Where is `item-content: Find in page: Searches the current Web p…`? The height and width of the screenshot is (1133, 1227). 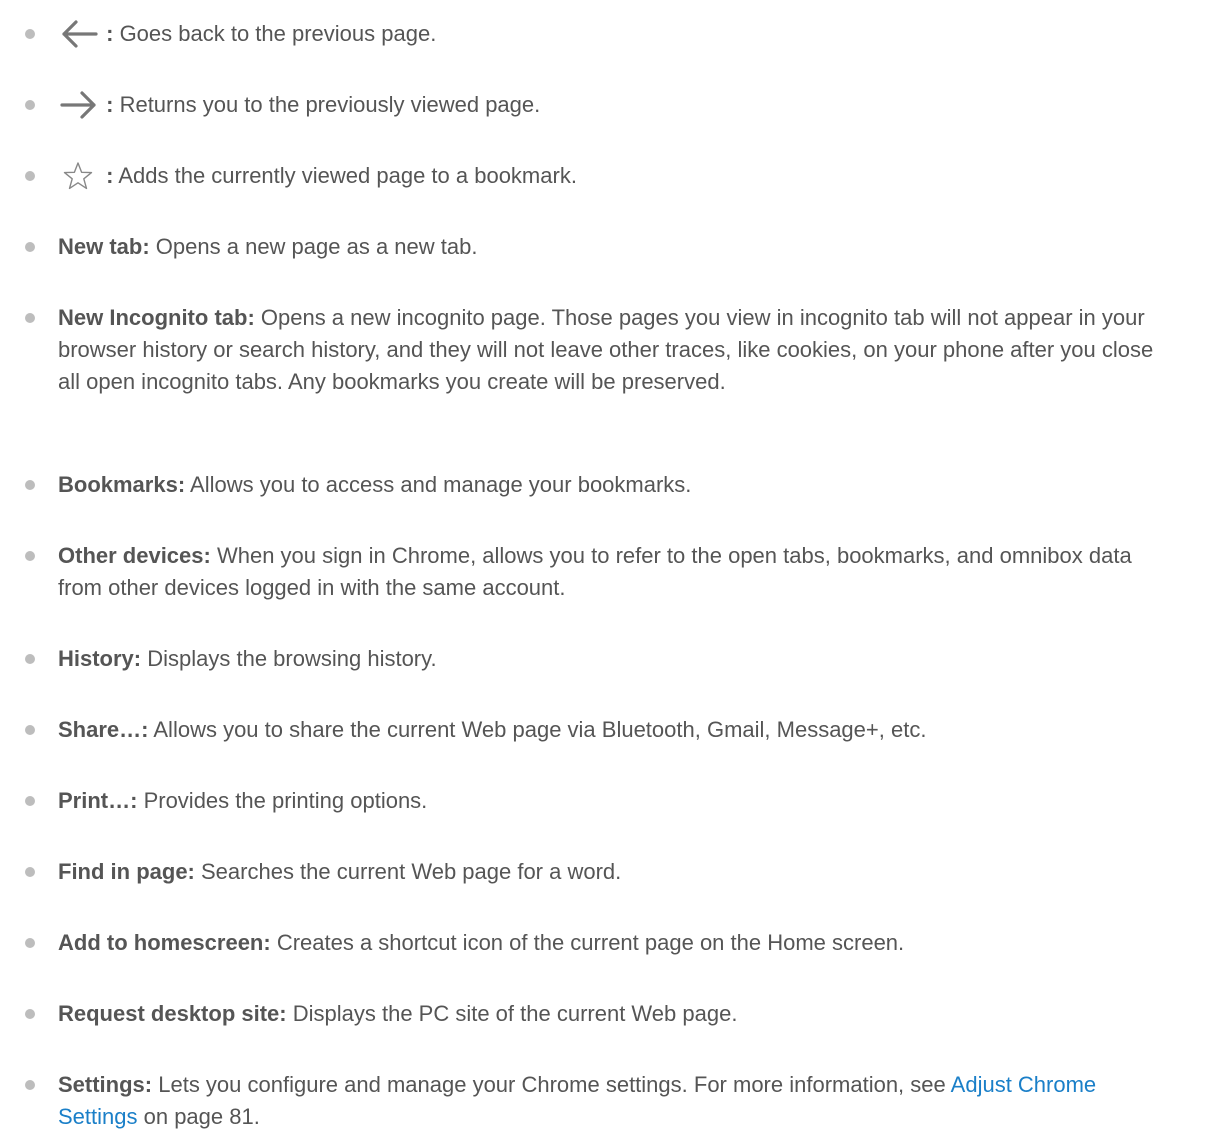
item-content: Find in page: Searches the current Web p… is located at coordinates (642, 872).